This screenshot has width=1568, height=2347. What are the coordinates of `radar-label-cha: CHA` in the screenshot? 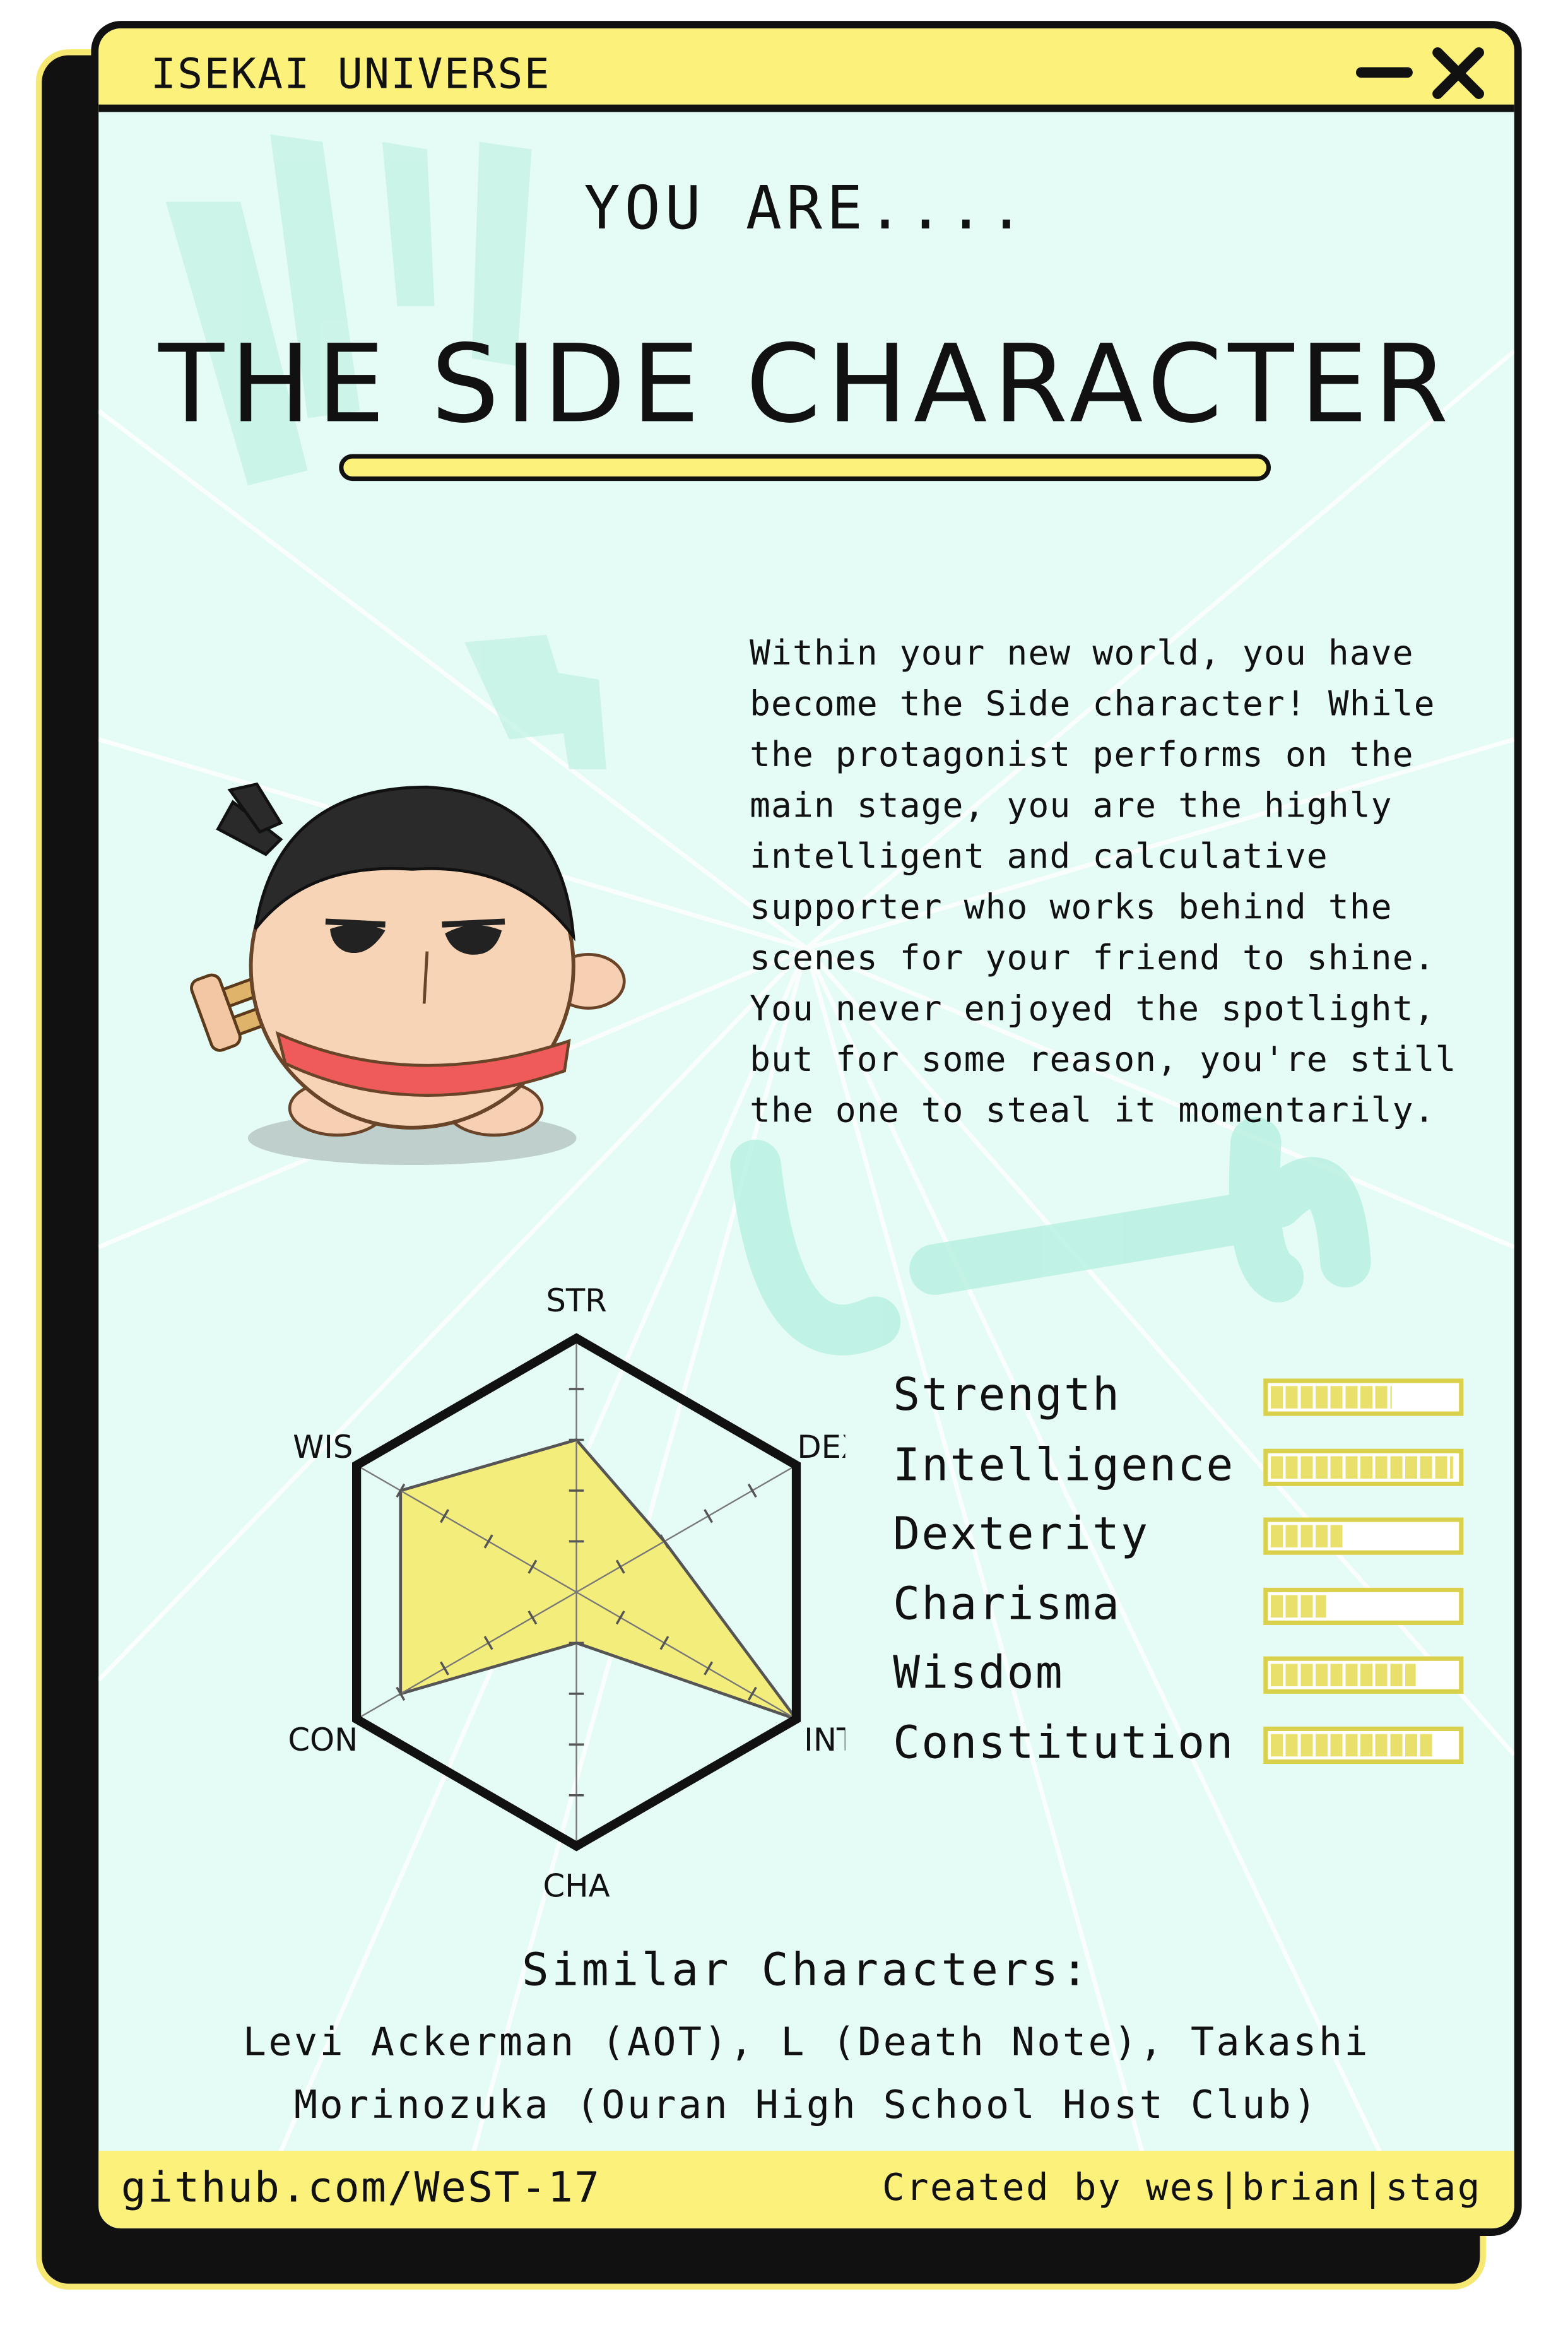 It's located at (576, 1885).